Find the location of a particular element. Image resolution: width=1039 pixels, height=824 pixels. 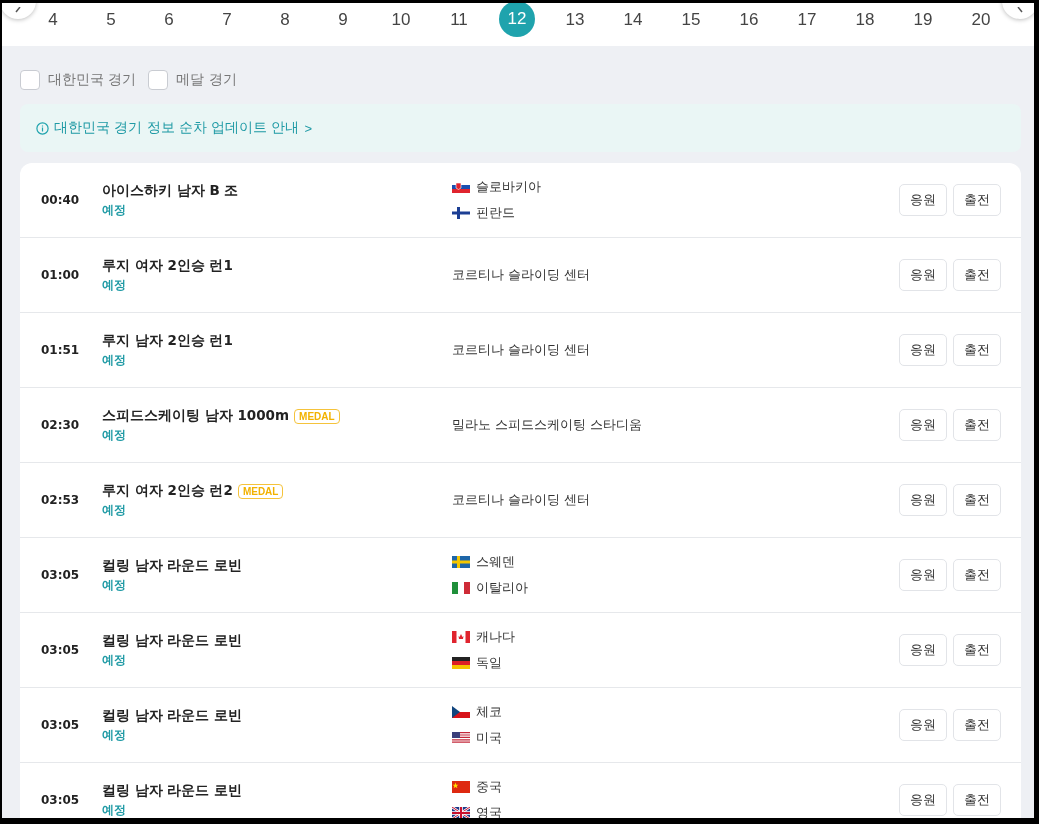

date-tab: 13 is located at coordinates (575, 20).